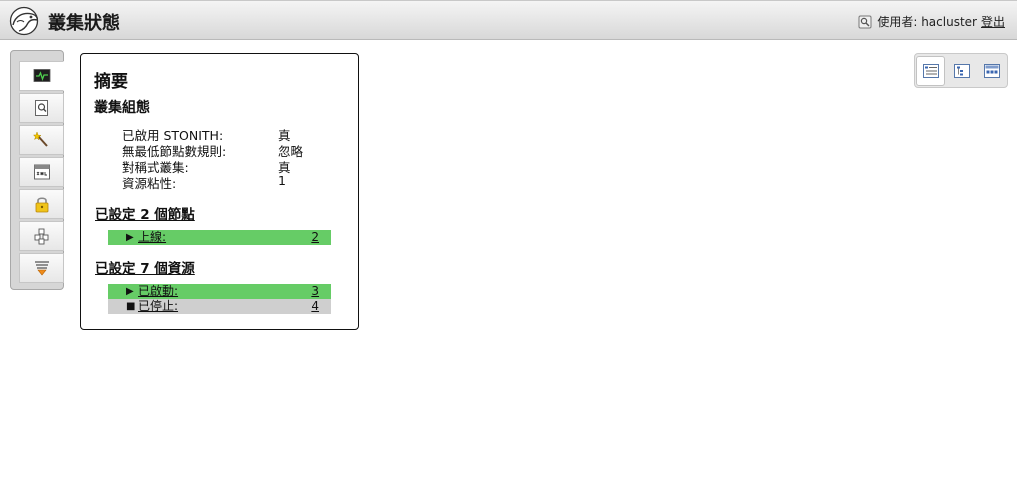 The image size is (1017, 490). I want to click on sidebar-item-access, so click(41, 204).